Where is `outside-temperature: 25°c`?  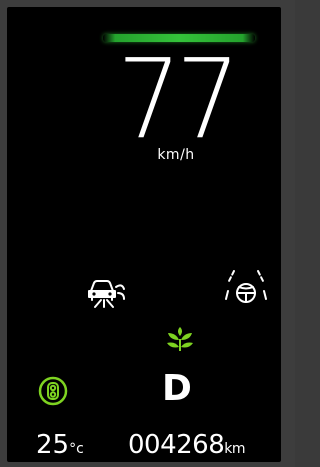
outside-temperature: 25°c is located at coordinates (60, 446).